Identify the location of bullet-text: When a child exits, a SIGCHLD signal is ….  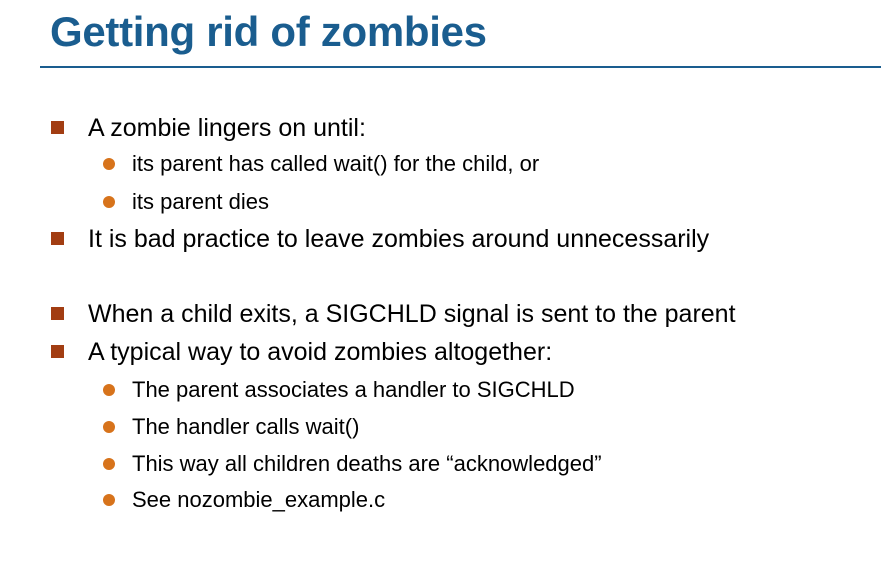
(412, 314).